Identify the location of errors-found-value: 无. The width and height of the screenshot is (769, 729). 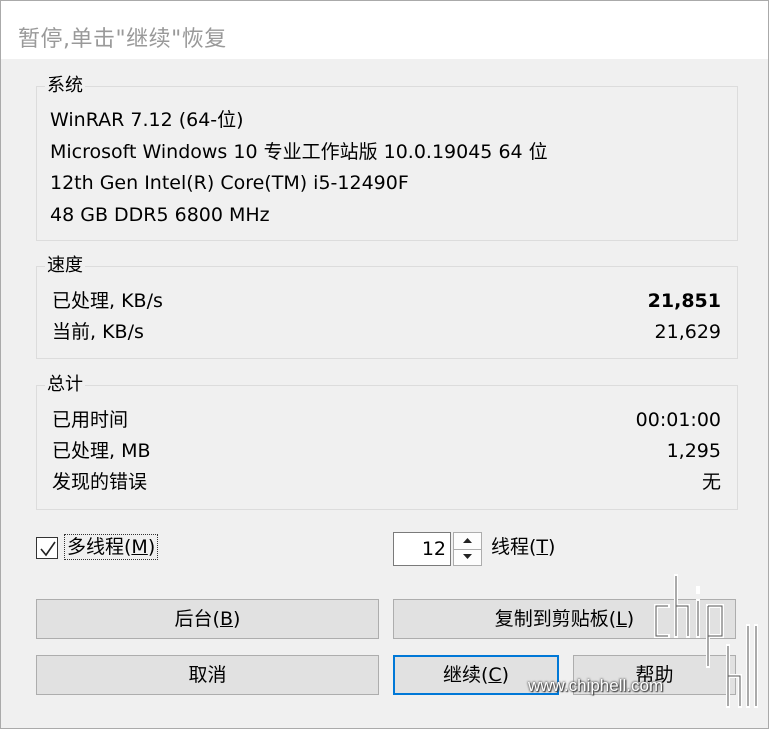
(711, 482).